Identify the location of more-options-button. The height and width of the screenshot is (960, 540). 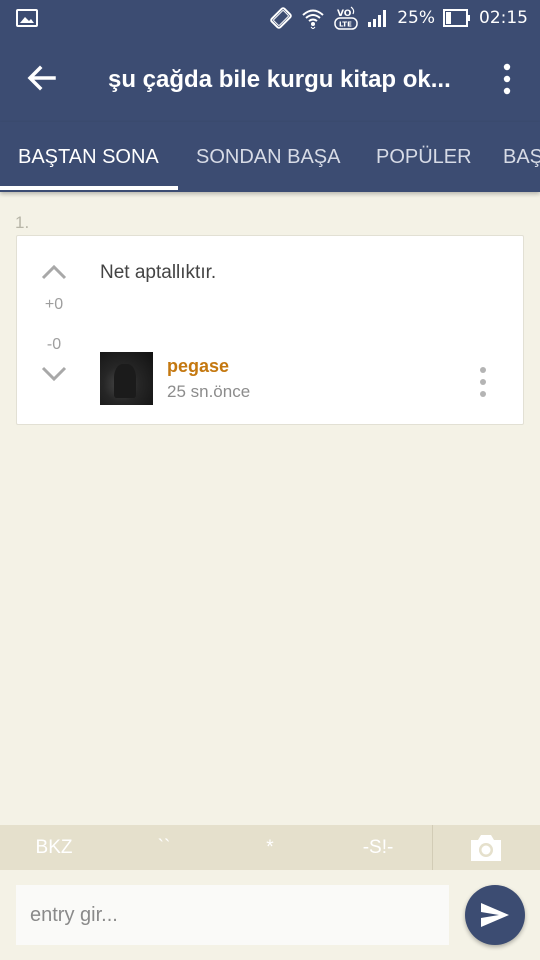
(507, 79).